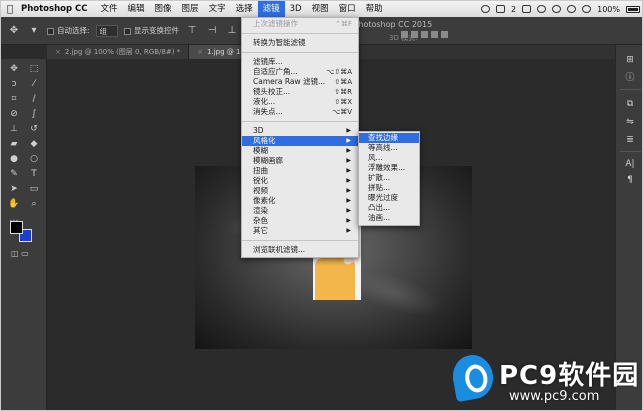 The height and width of the screenshot is (411, 643). What do you see at coordinates (107, 30) in the screenshot?
I see `auto-select-dropdown: 组` at bounding box center [107, 30].